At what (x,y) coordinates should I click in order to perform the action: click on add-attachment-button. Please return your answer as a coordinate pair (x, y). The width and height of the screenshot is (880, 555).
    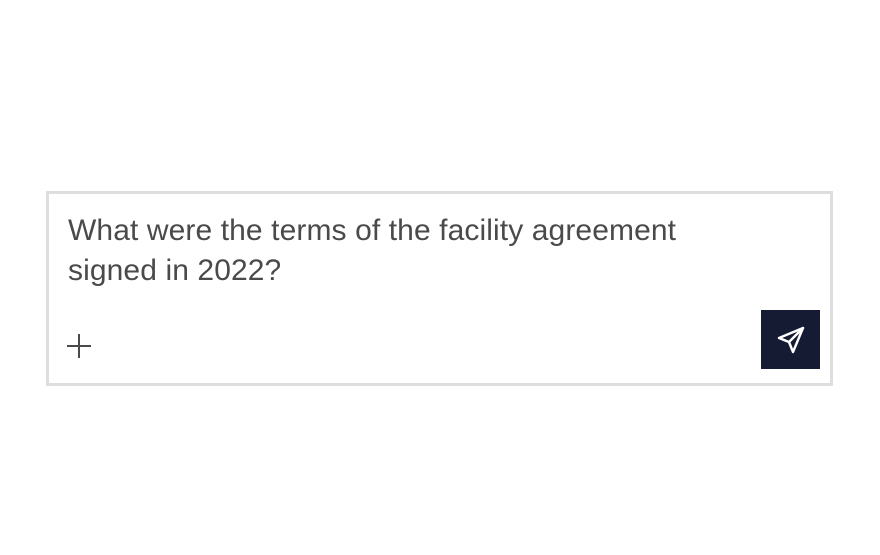
    Looking at the image, I should click on (79, 346).